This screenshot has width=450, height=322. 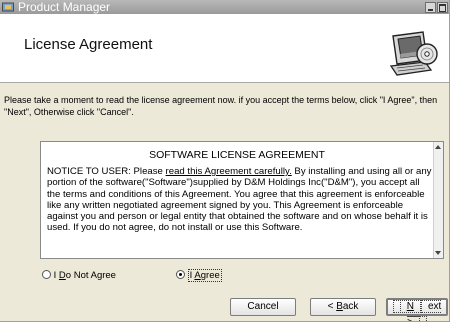 I want to click on agree-label: I Agree, so click(x=204, y=275).